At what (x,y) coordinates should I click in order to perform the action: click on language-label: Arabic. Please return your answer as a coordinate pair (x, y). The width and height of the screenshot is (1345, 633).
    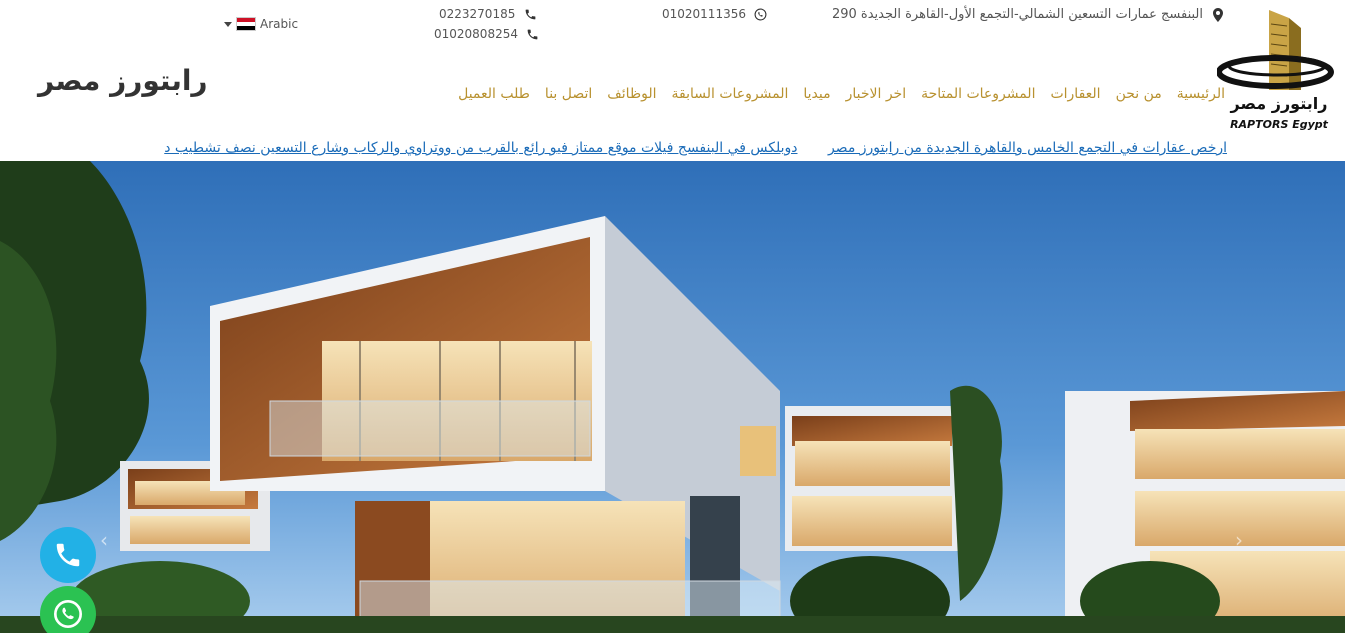
    Looking at the image, I should click on (279, 24).